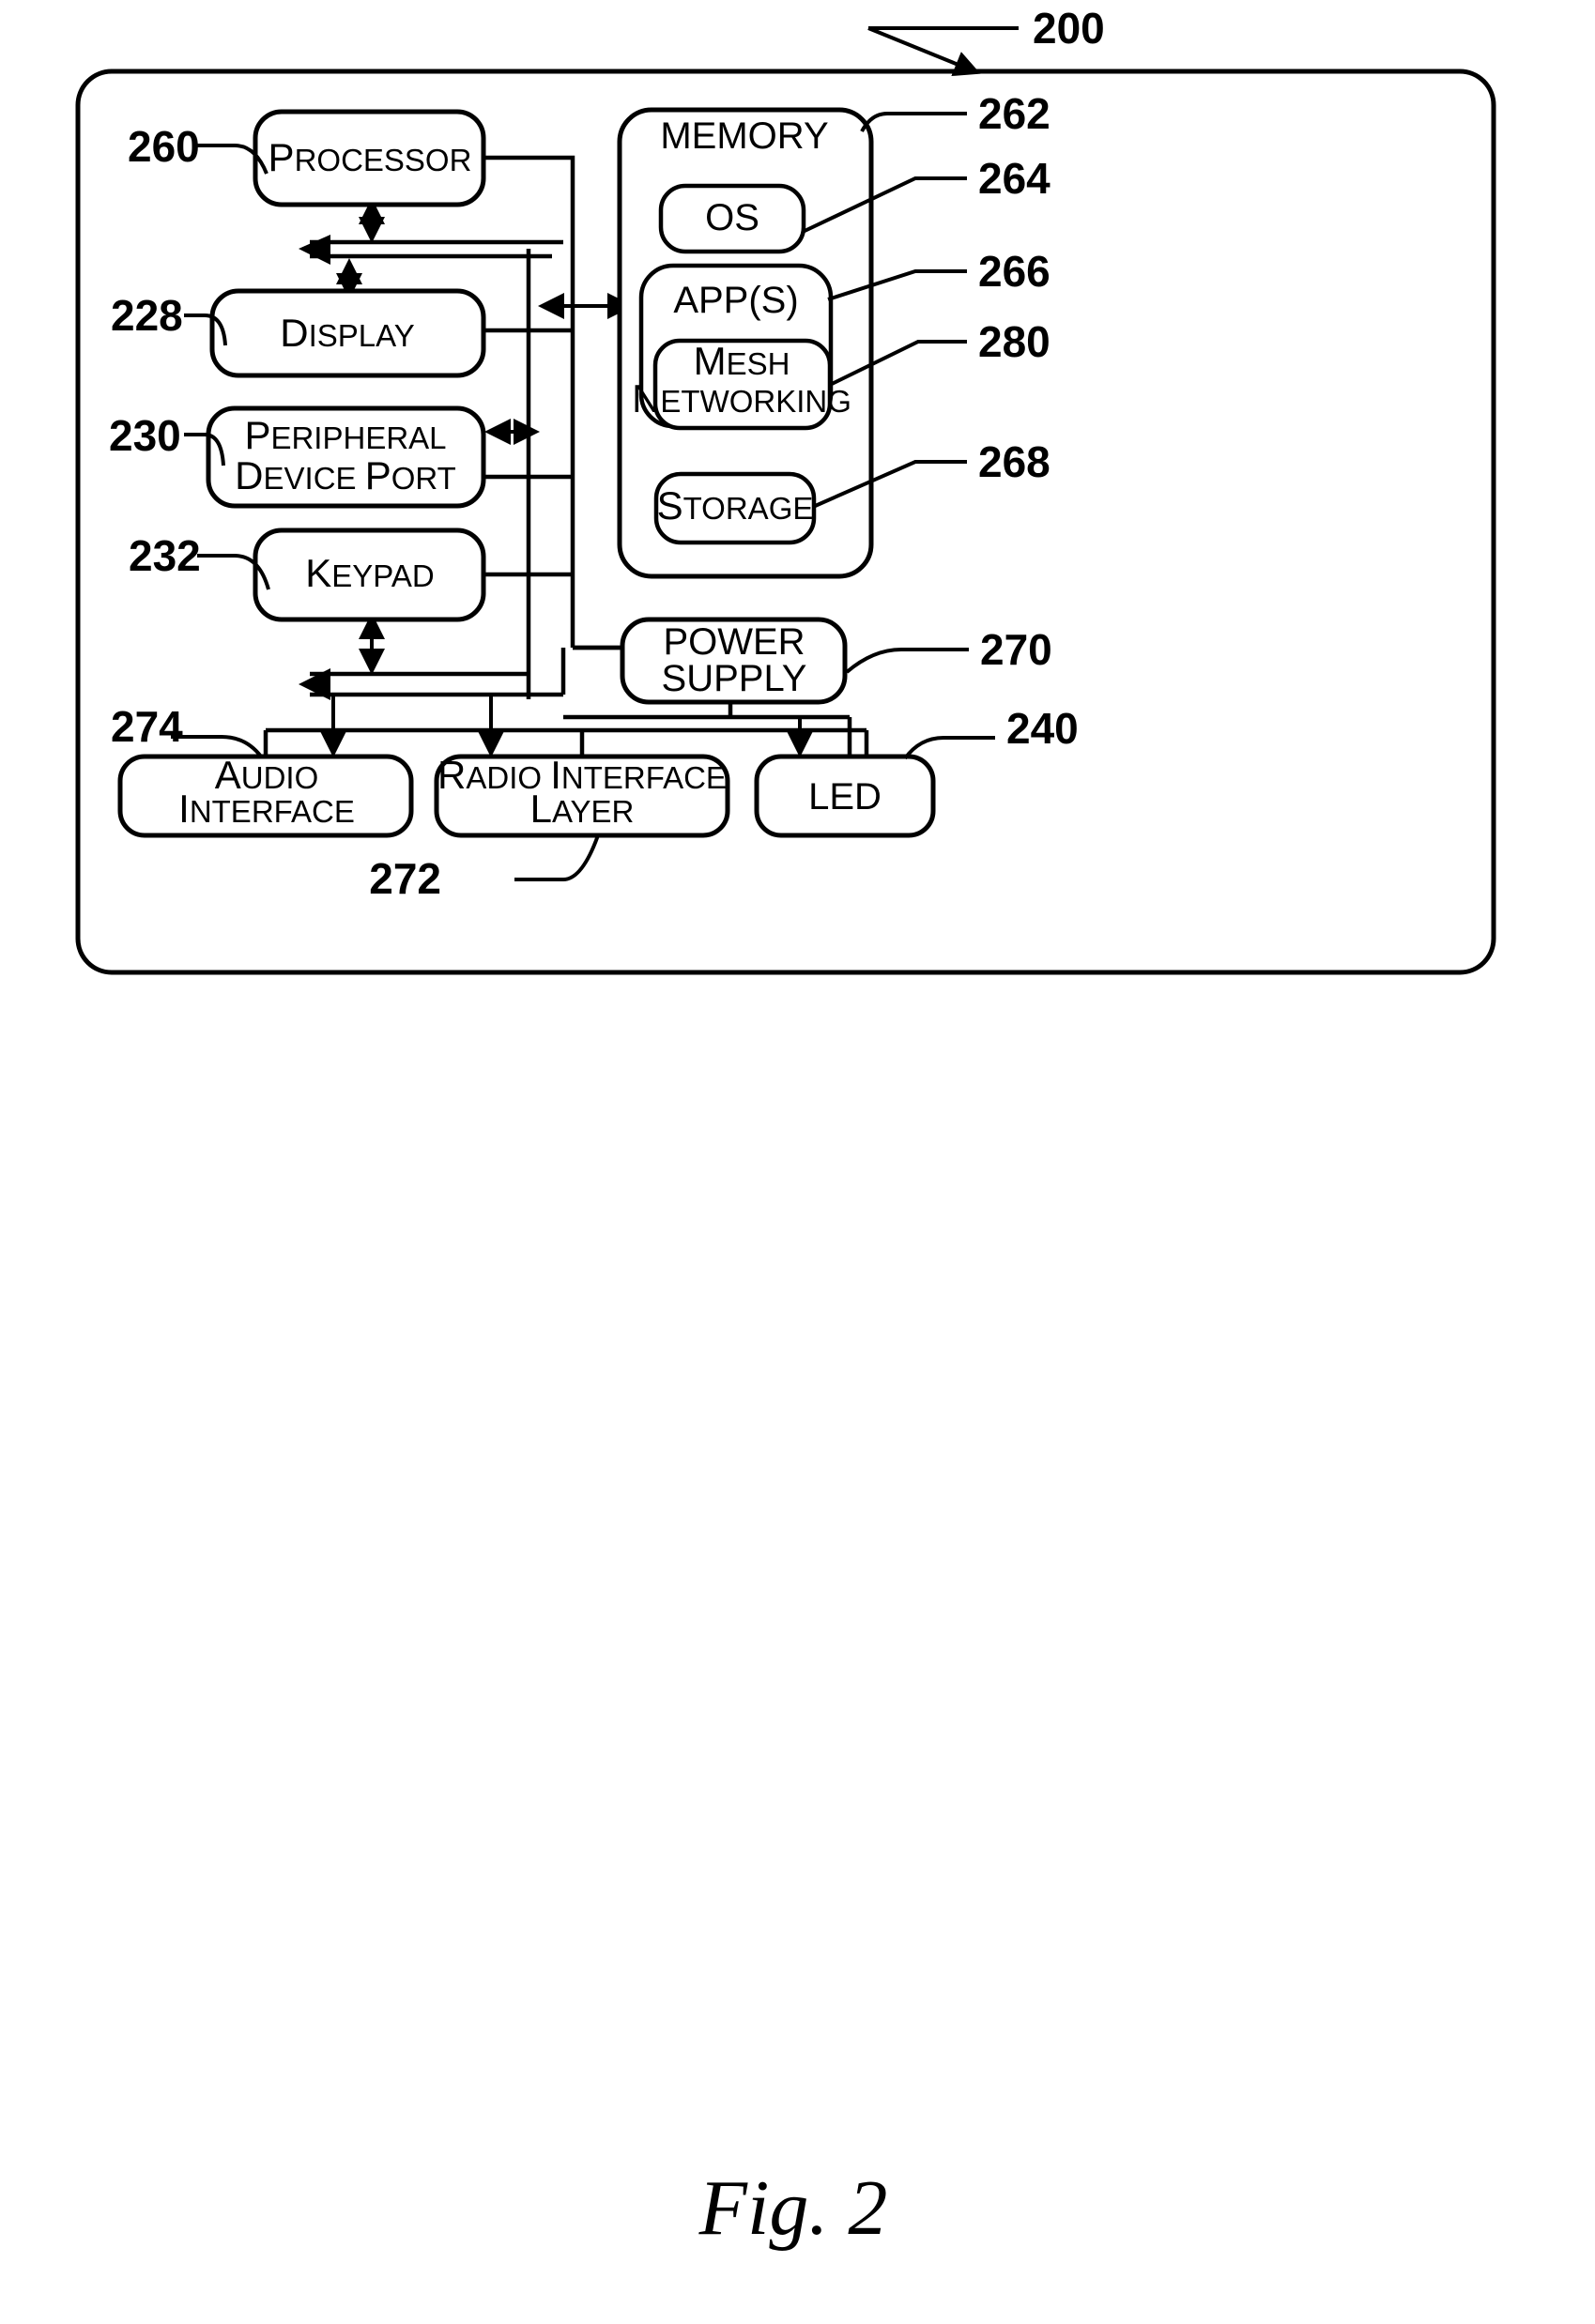  Describe the element at coordinates (1014, 271) in the screenshot. I see `ref-266: 266` at that location.